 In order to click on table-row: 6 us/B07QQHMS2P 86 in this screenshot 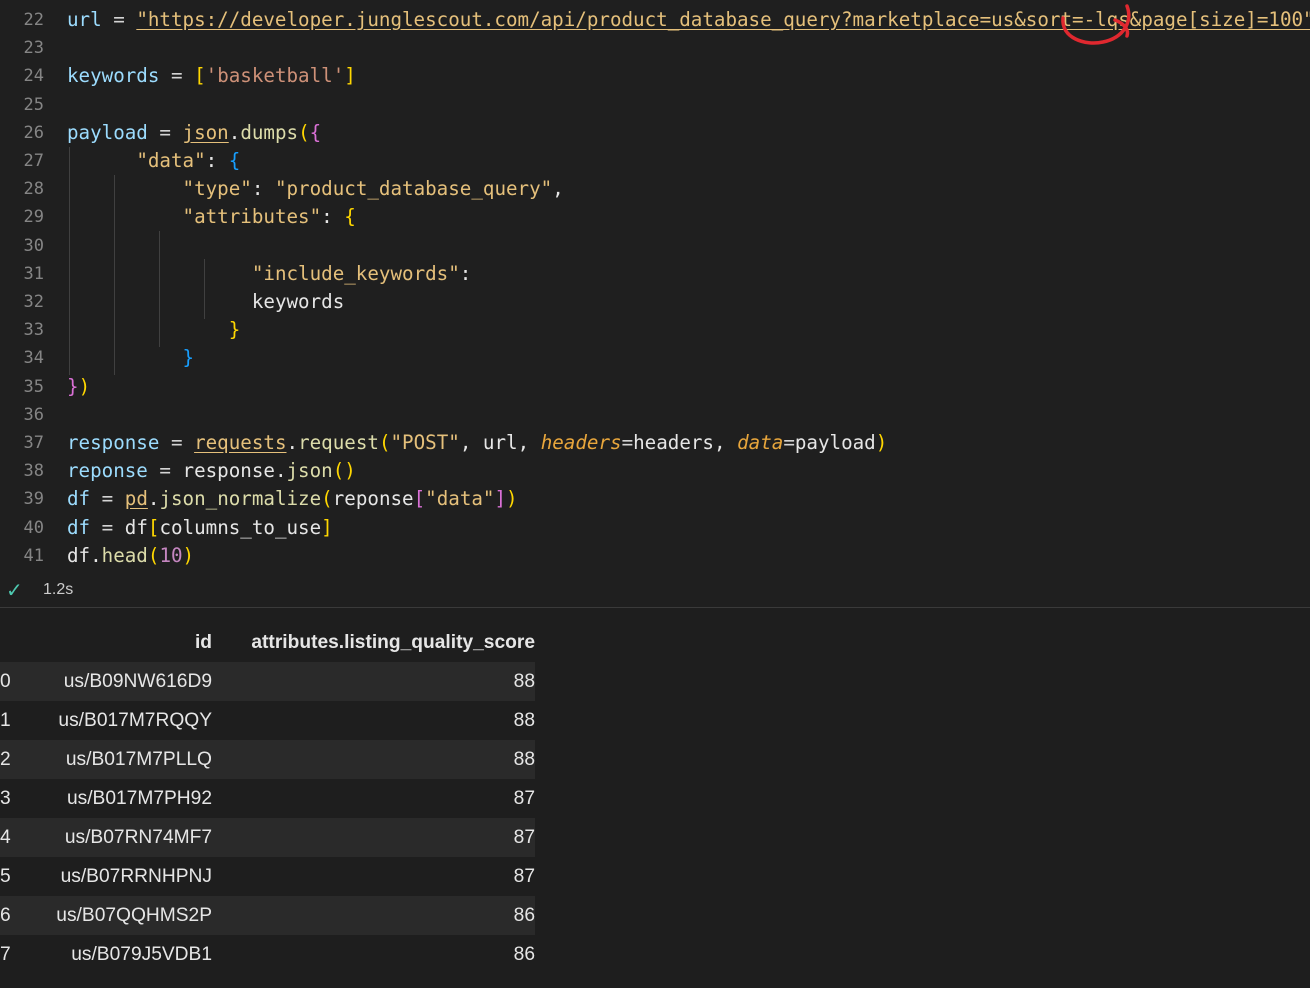, I will do `click(267, 915)`.